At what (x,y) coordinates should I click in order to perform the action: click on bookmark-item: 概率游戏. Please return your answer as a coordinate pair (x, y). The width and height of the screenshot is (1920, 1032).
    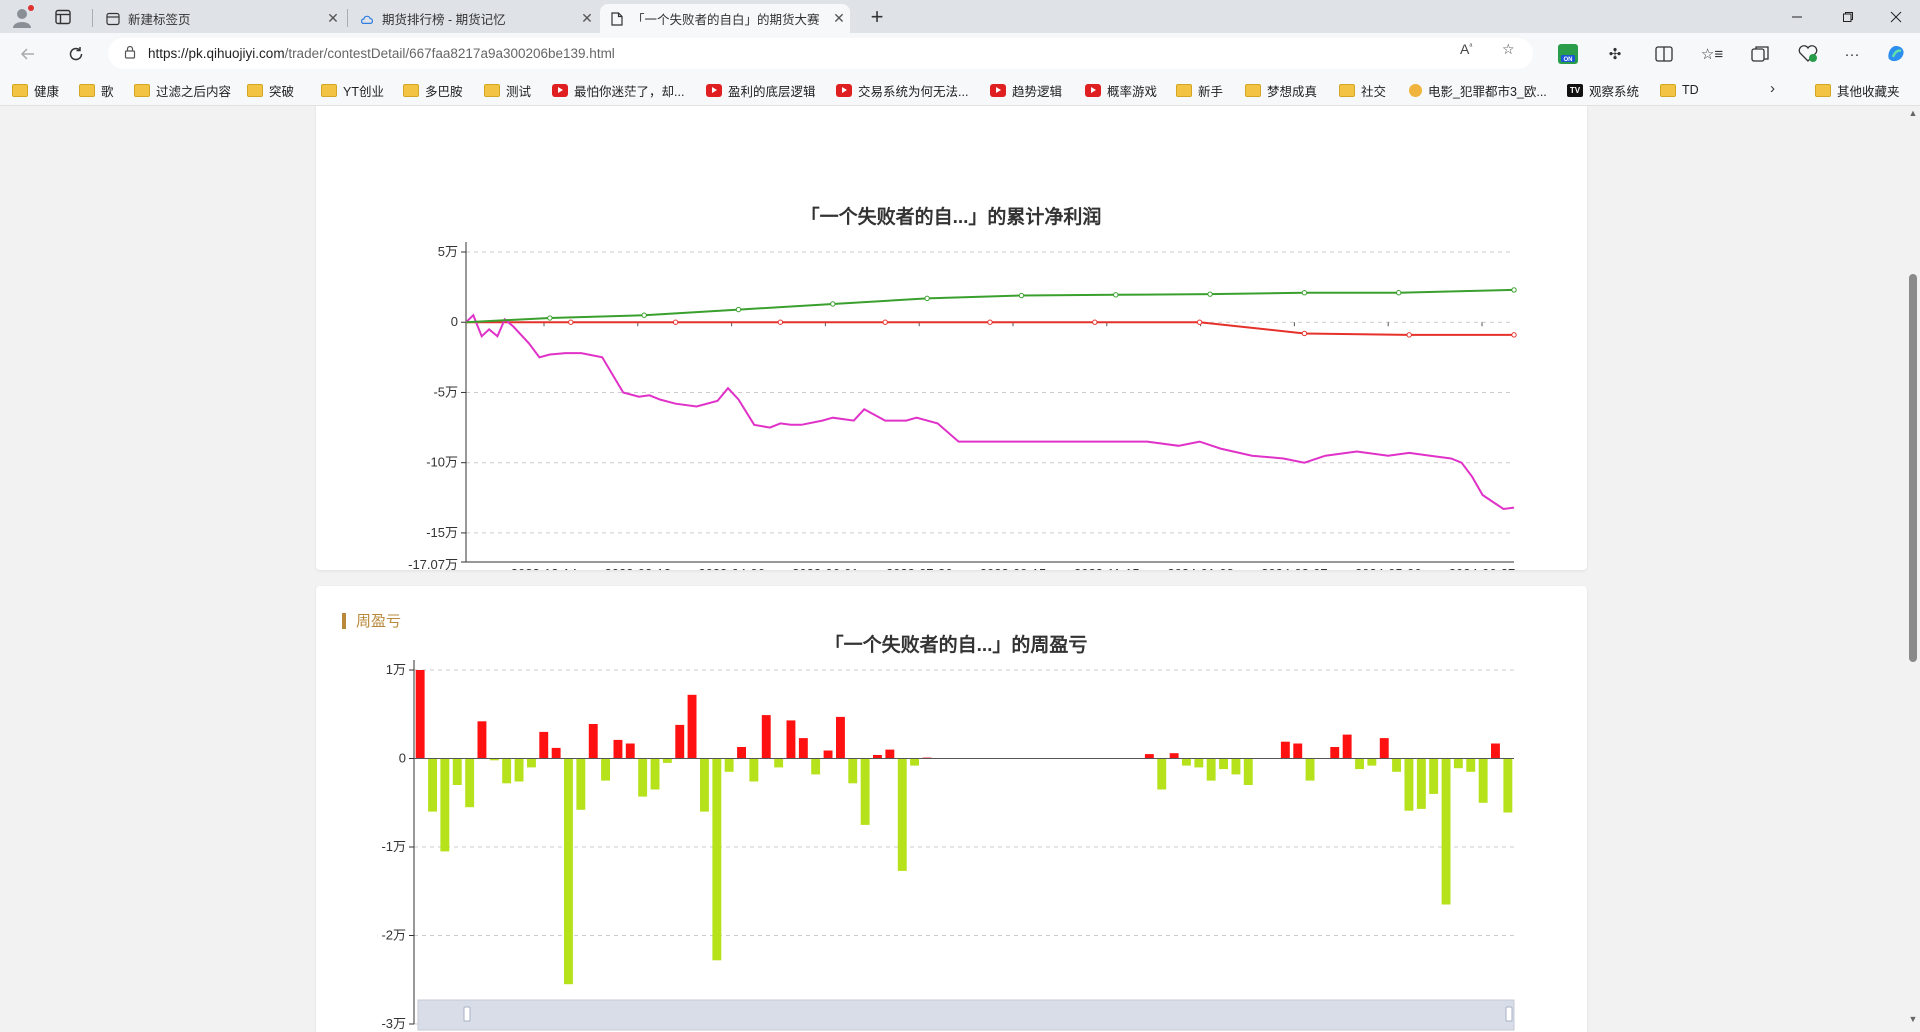
    Looking at the image, I should click on (1121, 90).